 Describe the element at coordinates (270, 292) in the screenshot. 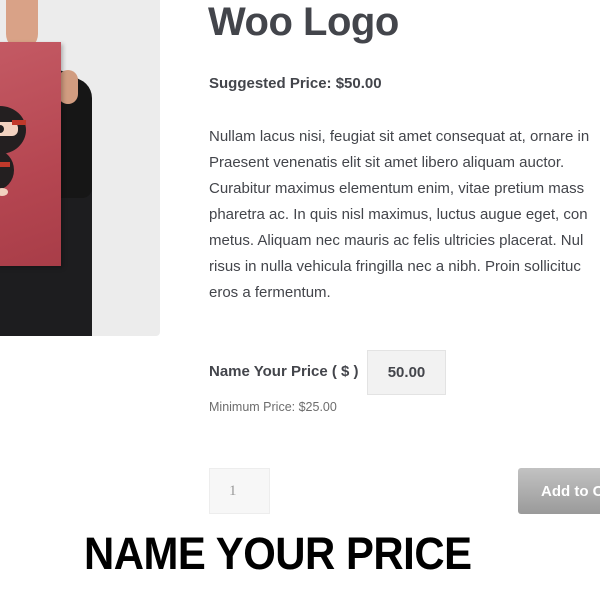

I see `description-line: eros a fermentum.` at that location.